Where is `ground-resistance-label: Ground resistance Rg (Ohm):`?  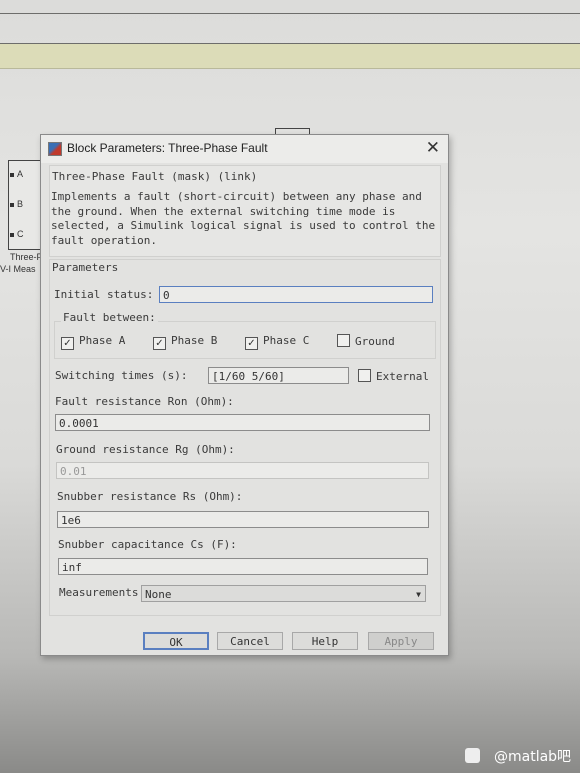
ground-resistance-label: Ground resistance Rg (Ohm): is located at coordinates (145, 449).